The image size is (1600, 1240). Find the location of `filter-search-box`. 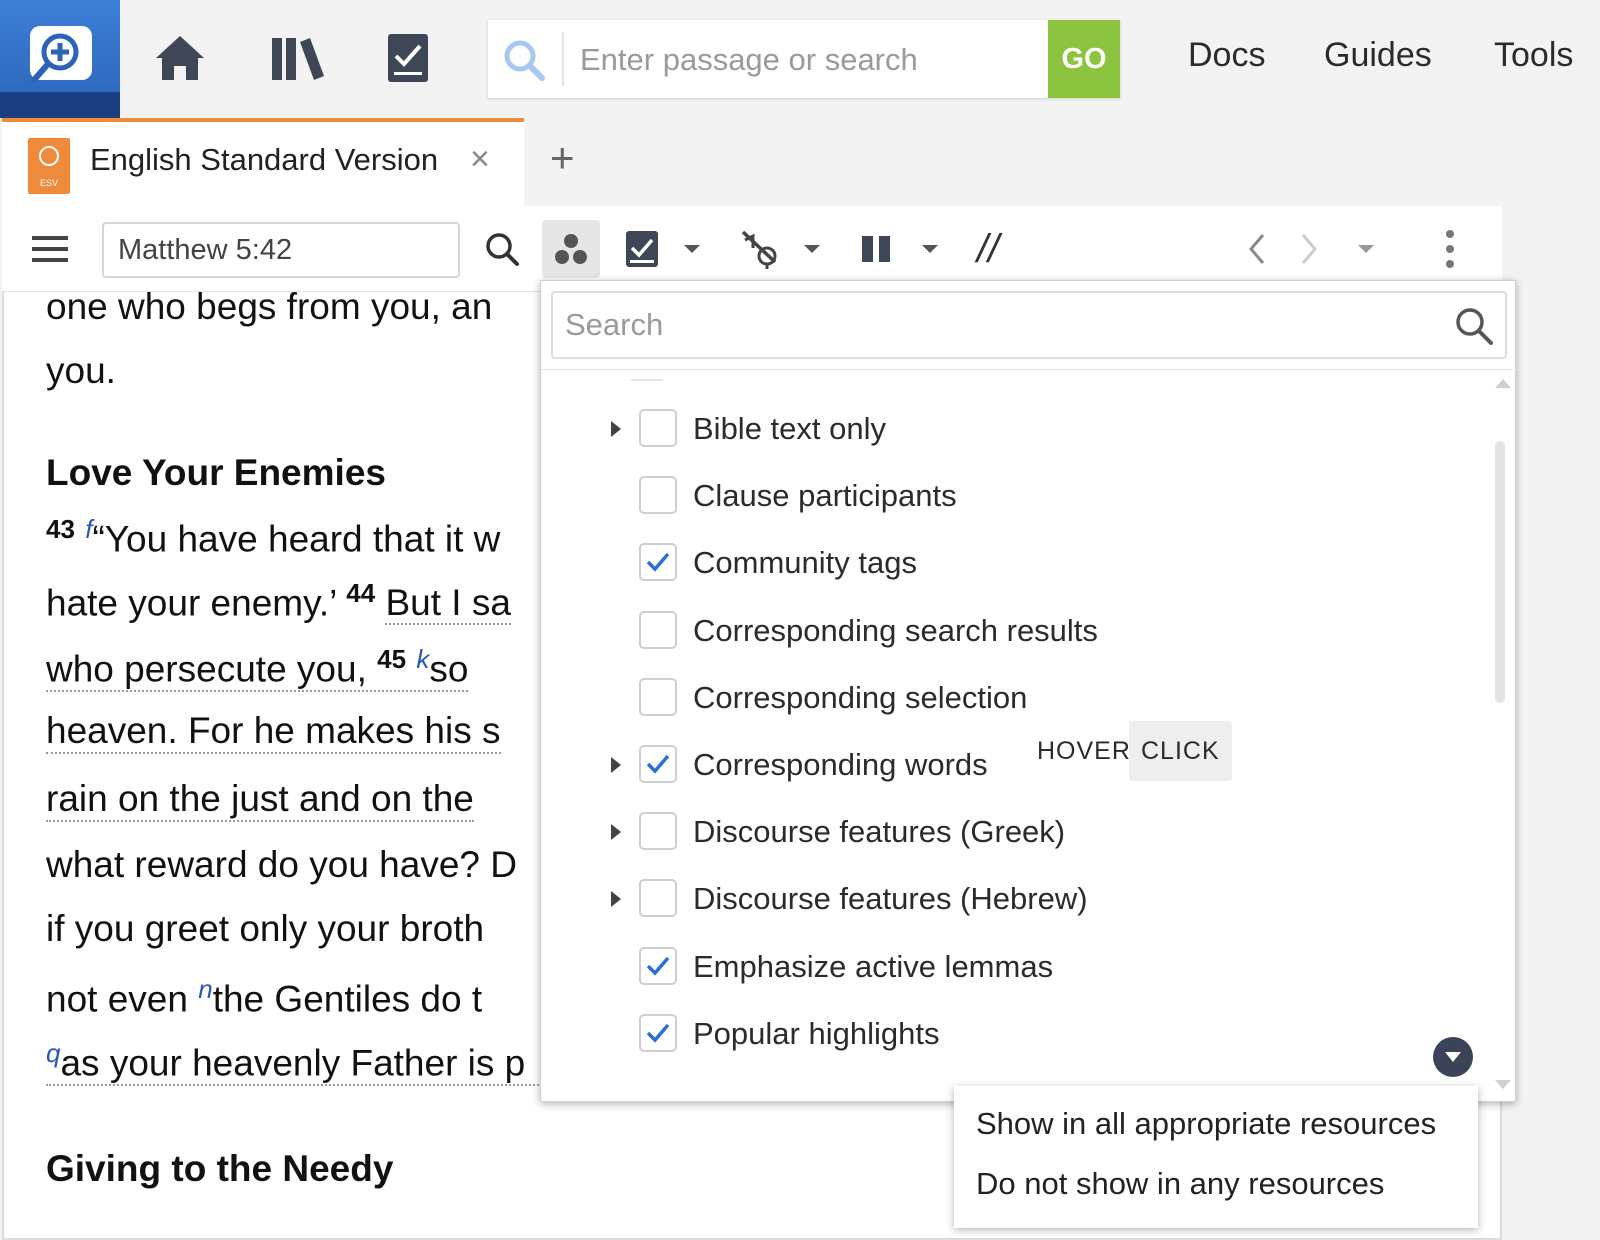

filter-search-box is located at coordinates (1029, 325).